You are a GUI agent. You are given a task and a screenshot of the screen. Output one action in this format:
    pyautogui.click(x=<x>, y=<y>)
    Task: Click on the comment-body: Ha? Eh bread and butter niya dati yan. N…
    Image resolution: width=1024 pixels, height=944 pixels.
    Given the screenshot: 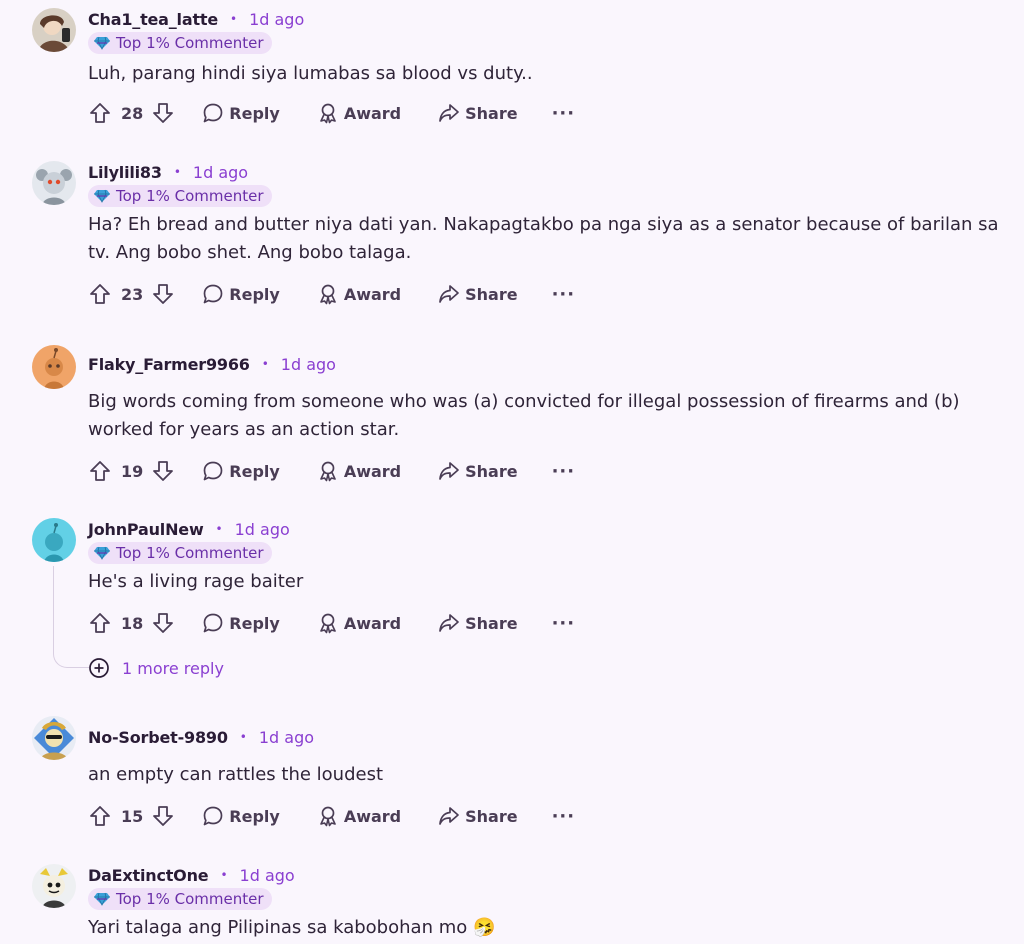 What is the action you would take?
    pyautogui.click(x=543, y=238)
    